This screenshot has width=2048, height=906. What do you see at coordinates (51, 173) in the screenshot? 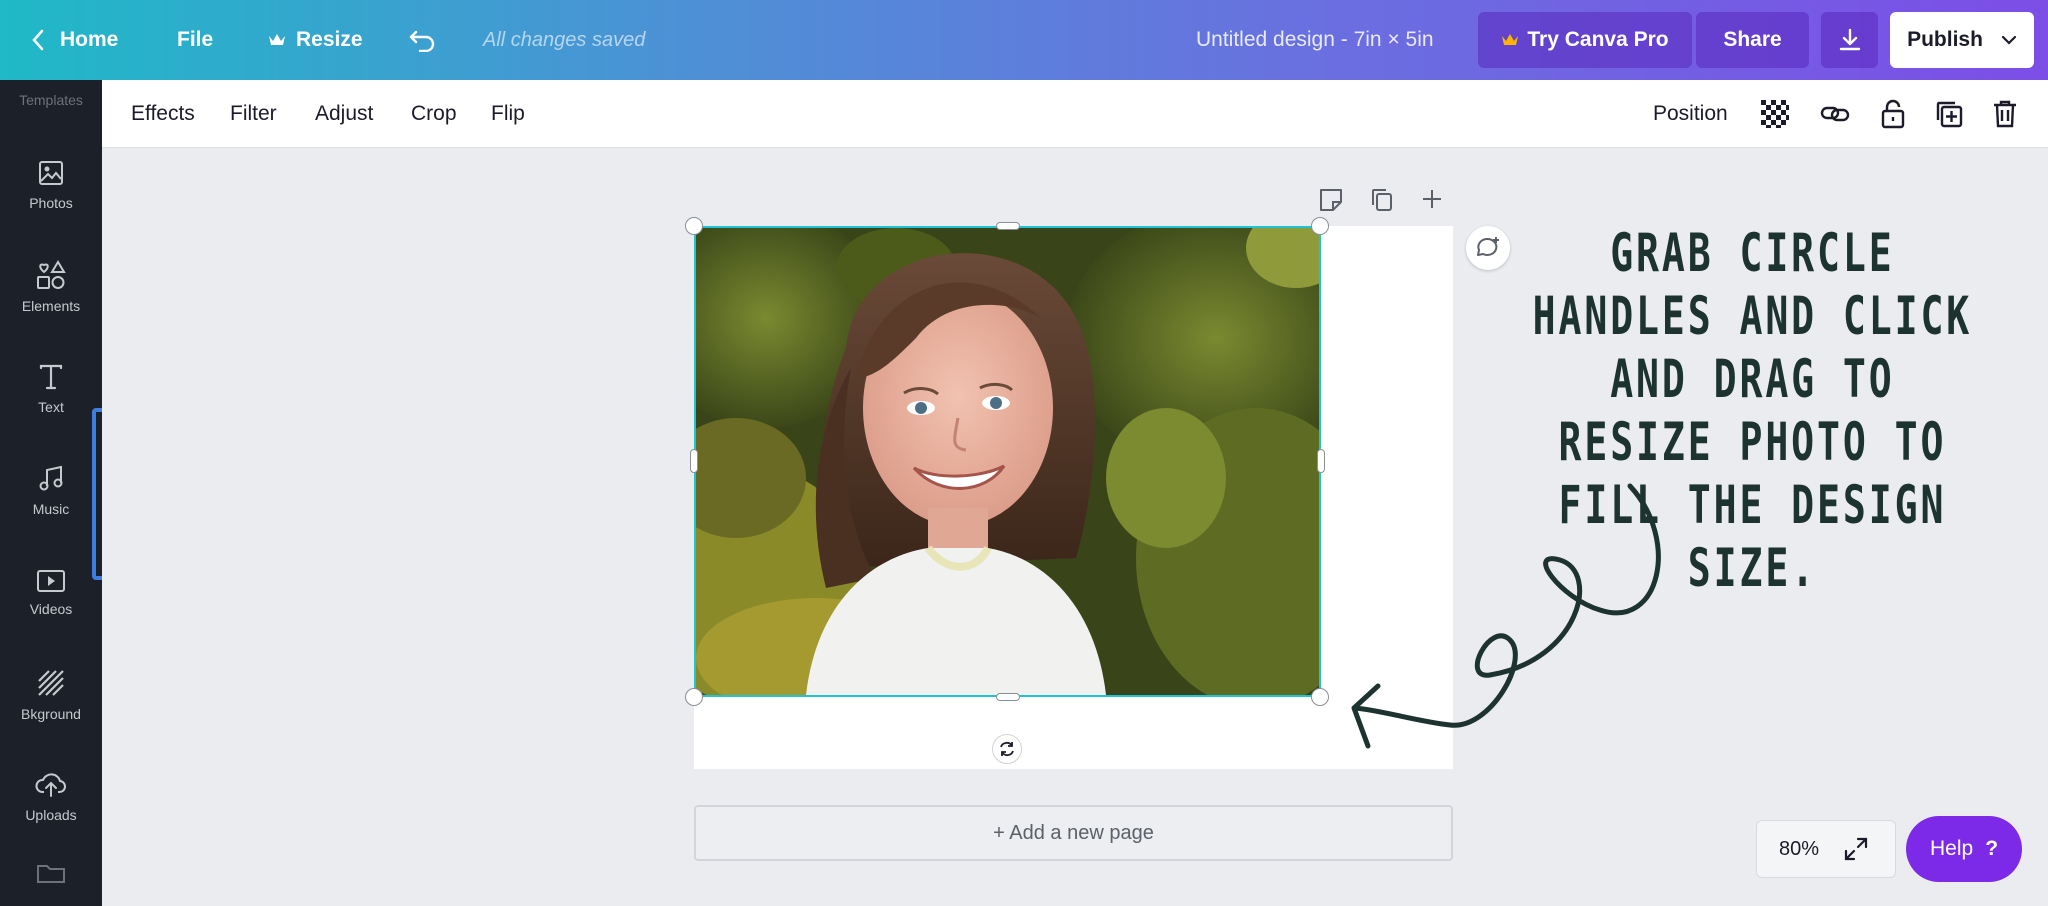
I see `photo-icon` at bounding box center [51, 173].